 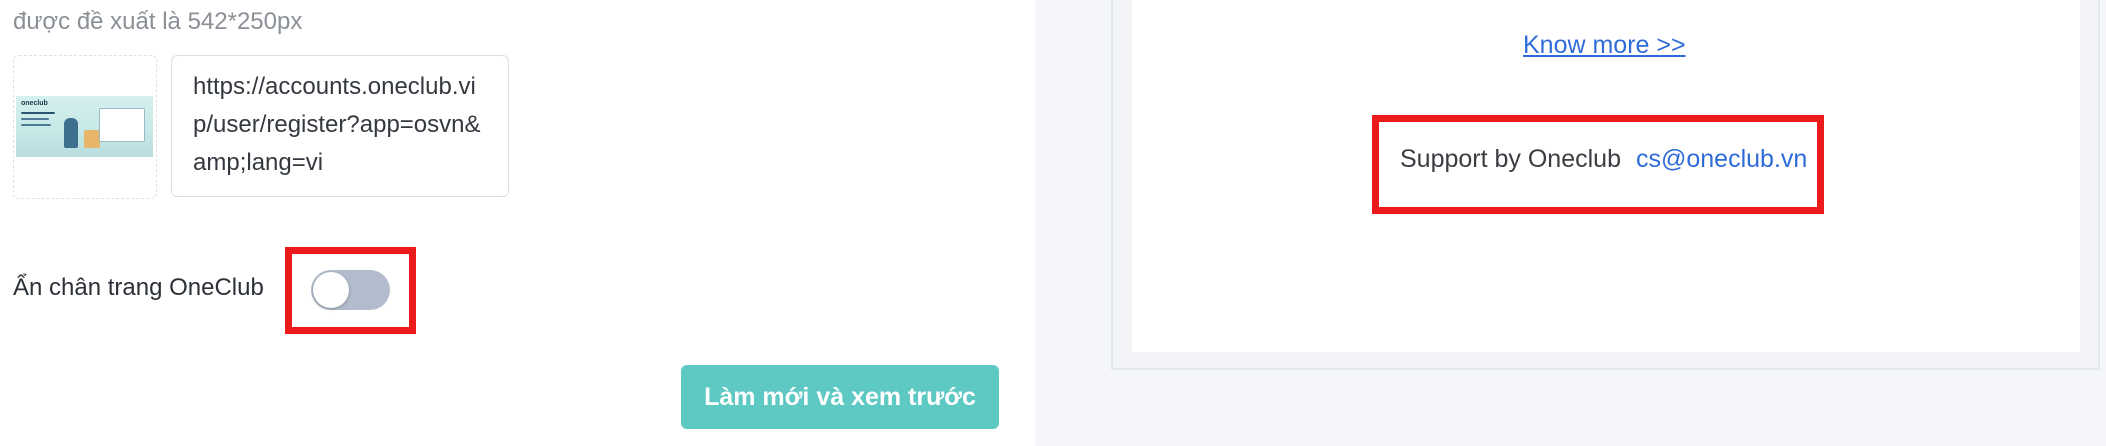 What do you see at coordinates (92, 139) in the screenshot?
I see `thumbnail-box` at bounding box center [92, 139].